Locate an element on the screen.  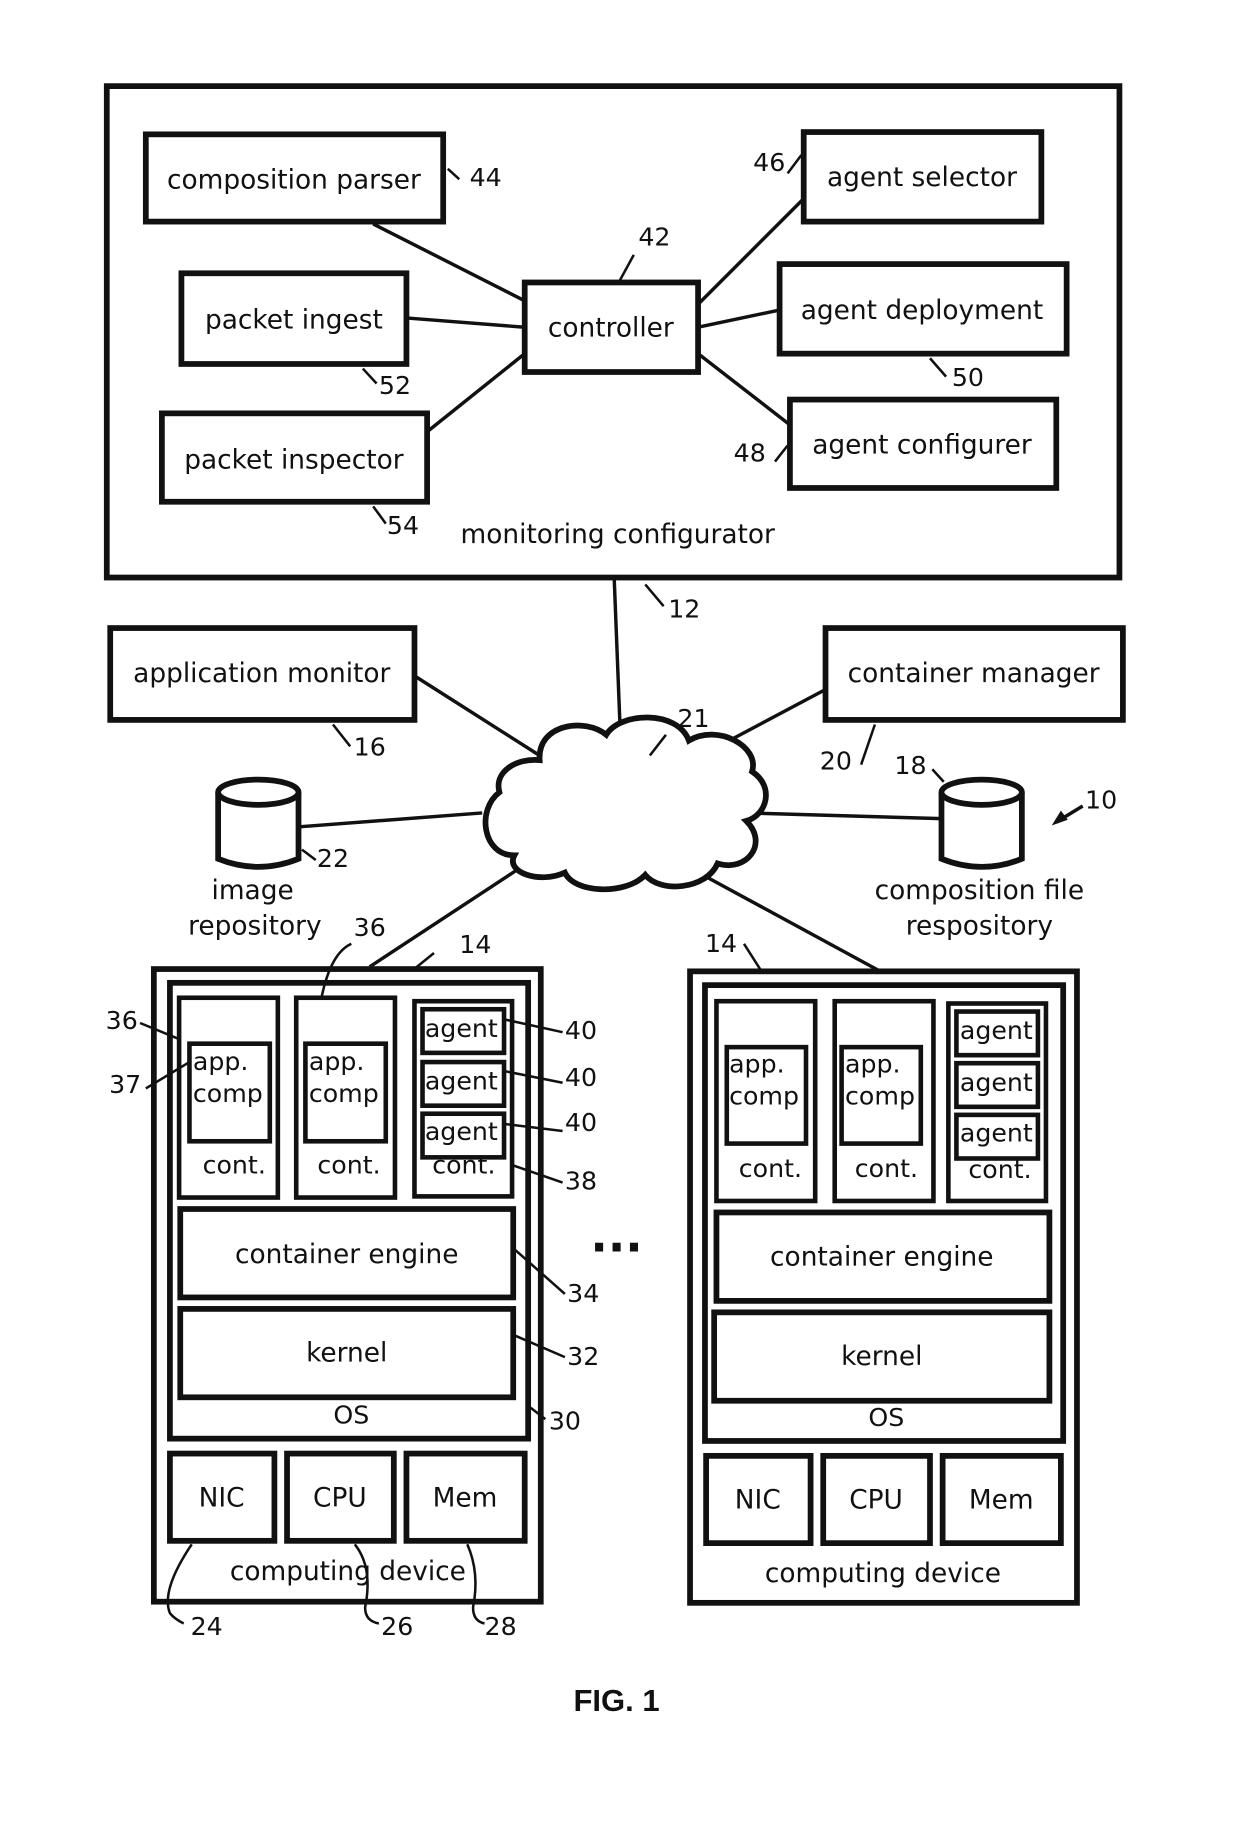
ref-50: 50 is located at coordinates (968, 377).